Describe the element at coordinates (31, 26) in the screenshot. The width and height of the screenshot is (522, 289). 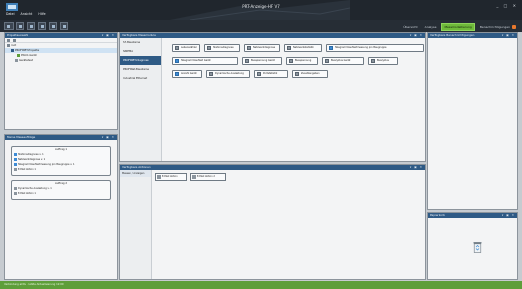
I see `save-button` at that location.